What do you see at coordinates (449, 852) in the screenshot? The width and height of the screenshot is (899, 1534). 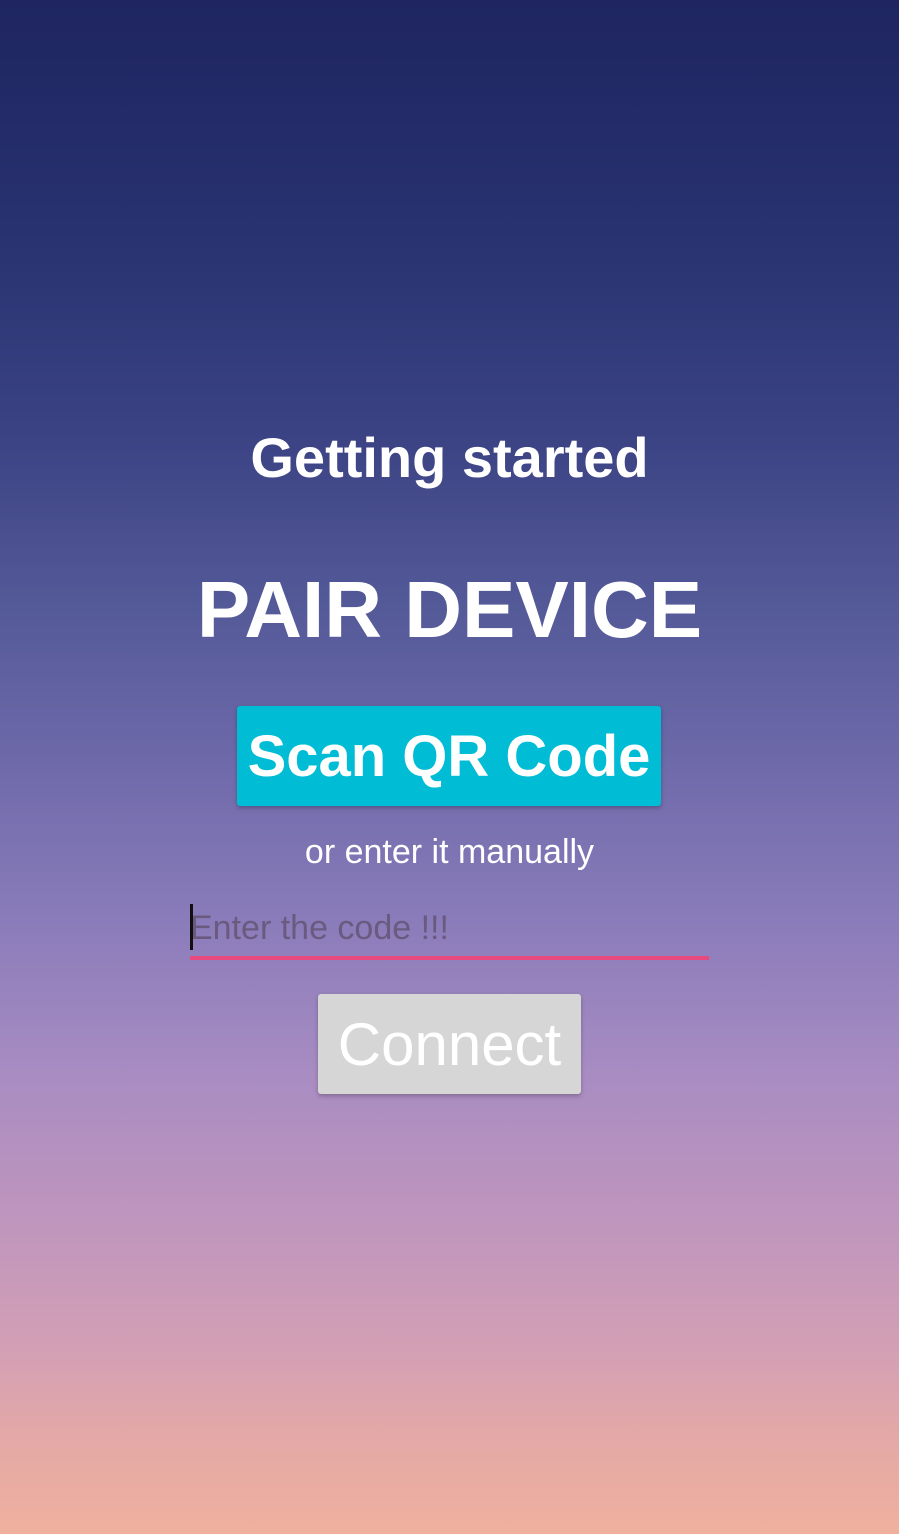 I see `manual-entry-hint: or enter it manually` at bounding box center [449, 852].